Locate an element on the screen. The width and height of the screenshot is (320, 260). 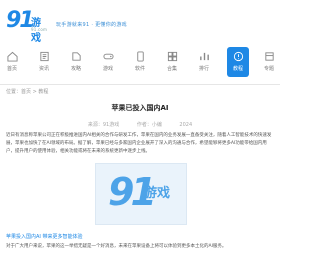
nav-label: 攻略 is located at coordinates (75, 69).